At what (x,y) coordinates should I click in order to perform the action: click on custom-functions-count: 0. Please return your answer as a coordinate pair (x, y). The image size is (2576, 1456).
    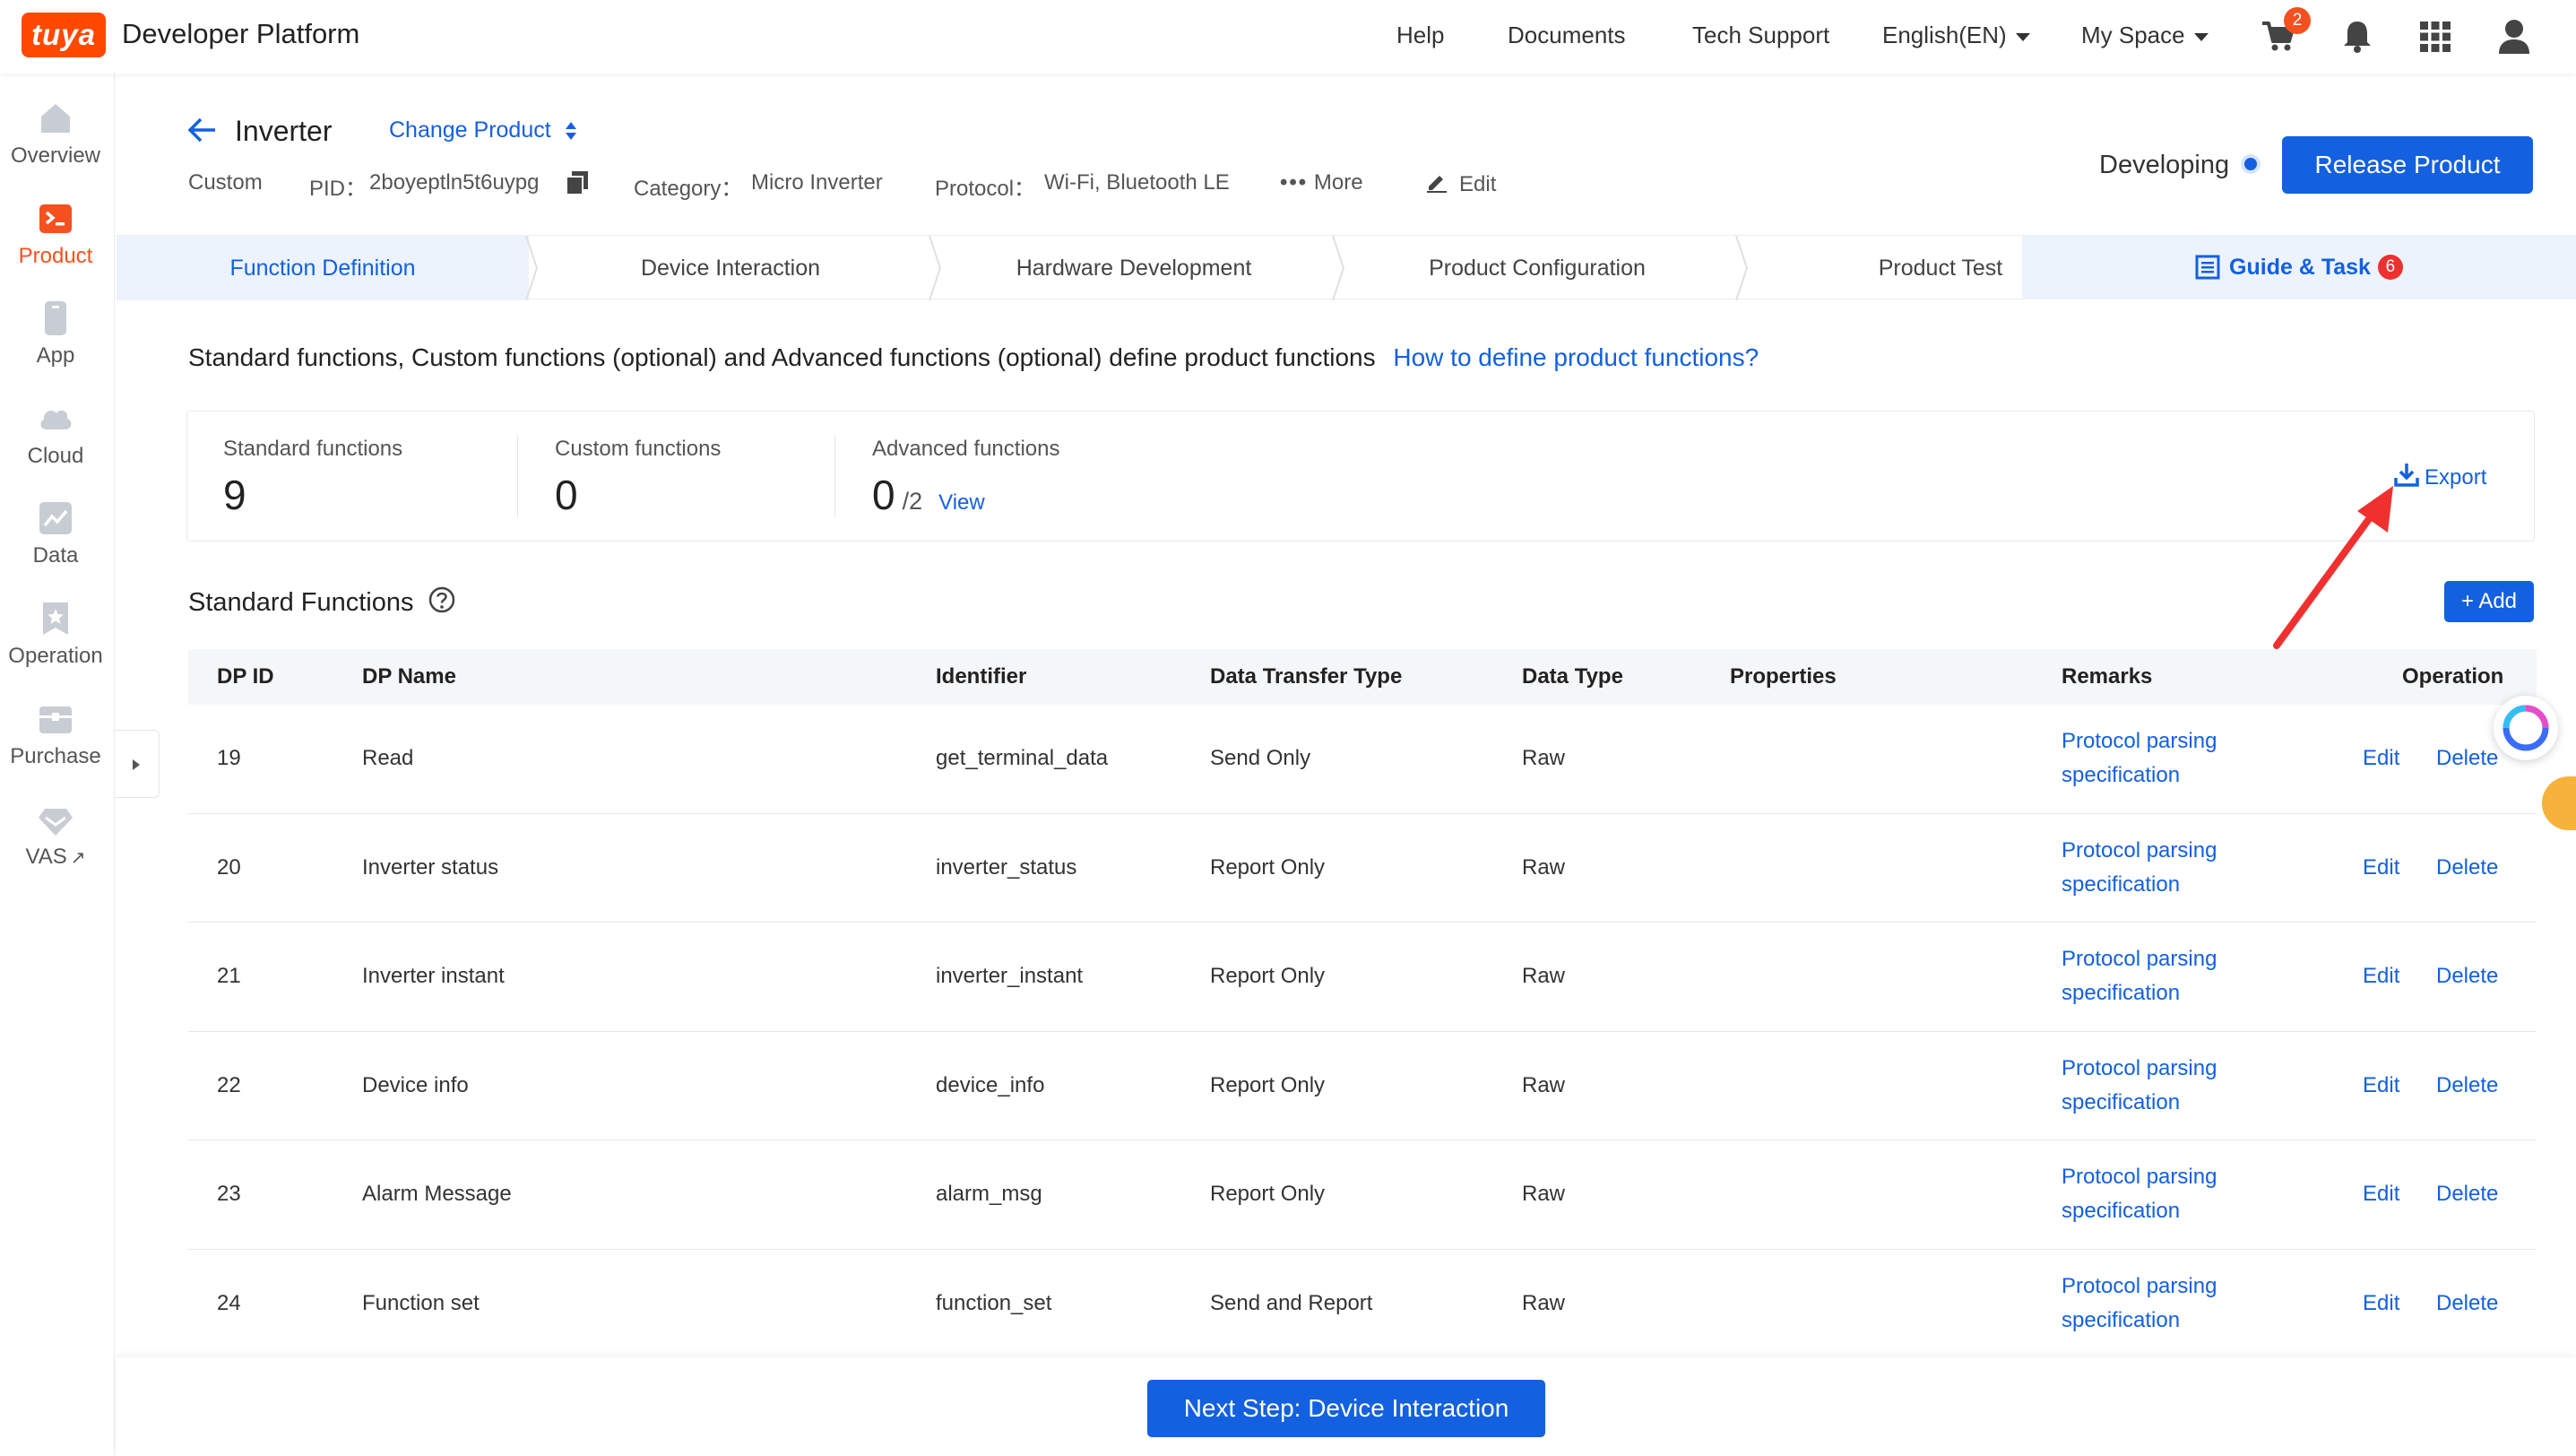
    Looking at the image, I should click on (566, 495).